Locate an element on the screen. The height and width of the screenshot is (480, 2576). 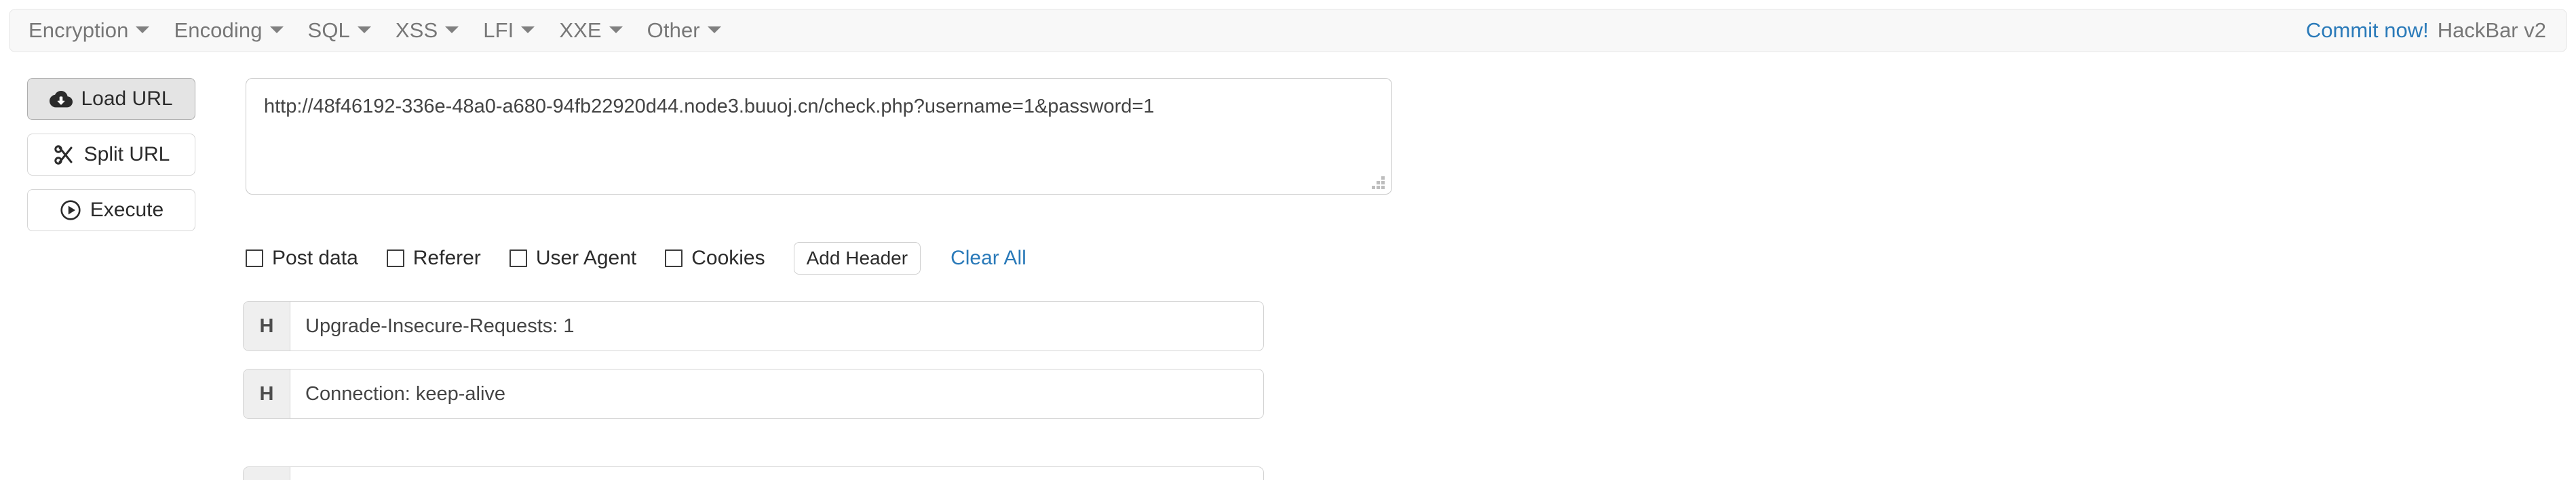
menu-item-label: XSS is located at coordinates (416, 30).